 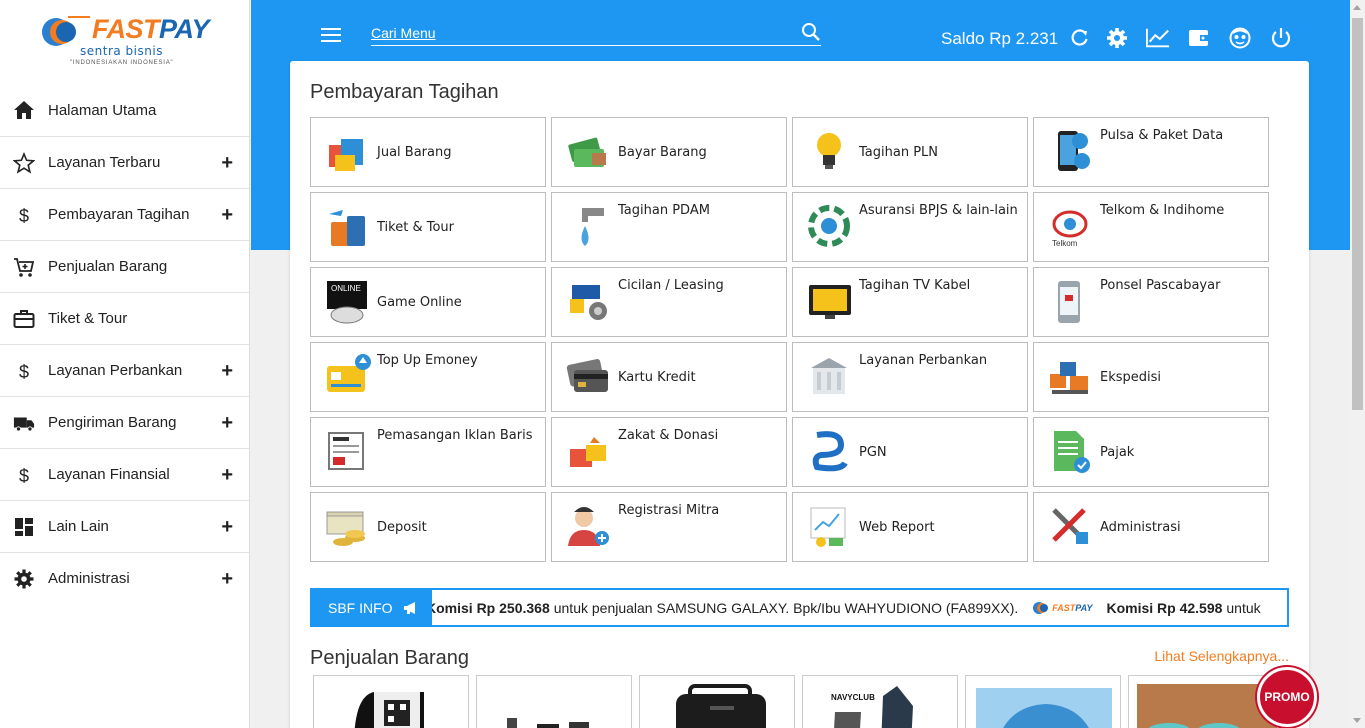 I want to click on service-tile-tiket-tour: Tiket & Tour, so click(x=428, y=227).